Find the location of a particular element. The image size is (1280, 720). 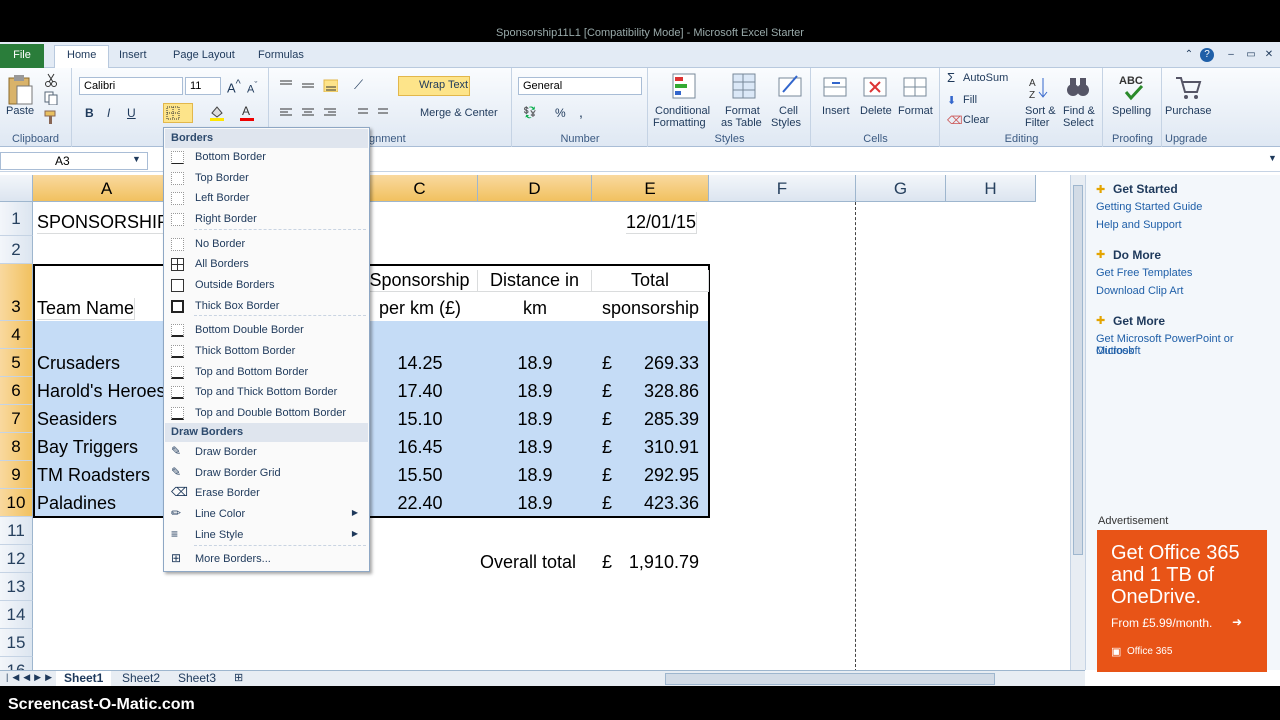

autosum-button: AutoSum is located at coordinates (978, 78).